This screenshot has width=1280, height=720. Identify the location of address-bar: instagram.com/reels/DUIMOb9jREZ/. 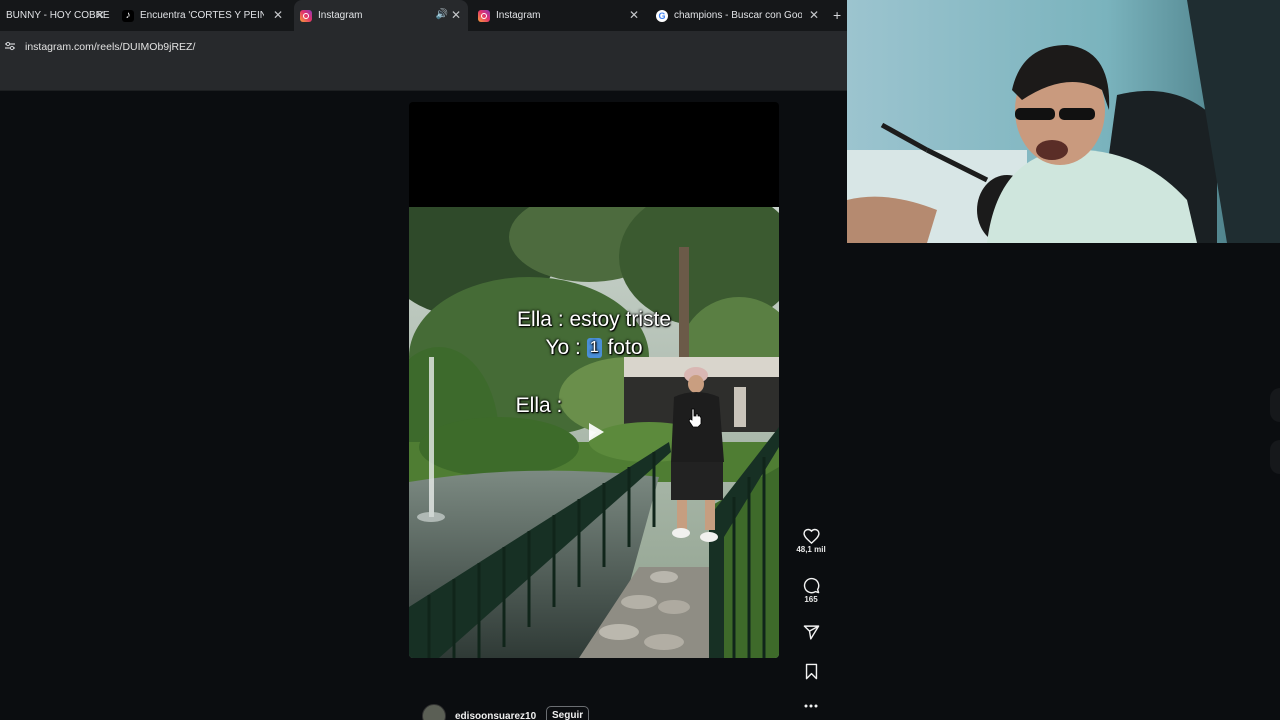
(423, 46).